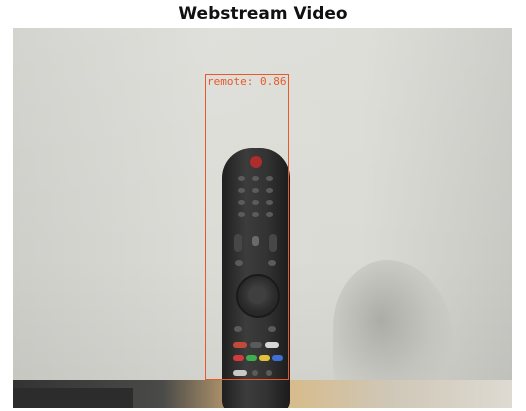  What do you see at coordinates (73, 398) in the screenshot?
I see `dark-table-corner` at bounding box center [73, 398].